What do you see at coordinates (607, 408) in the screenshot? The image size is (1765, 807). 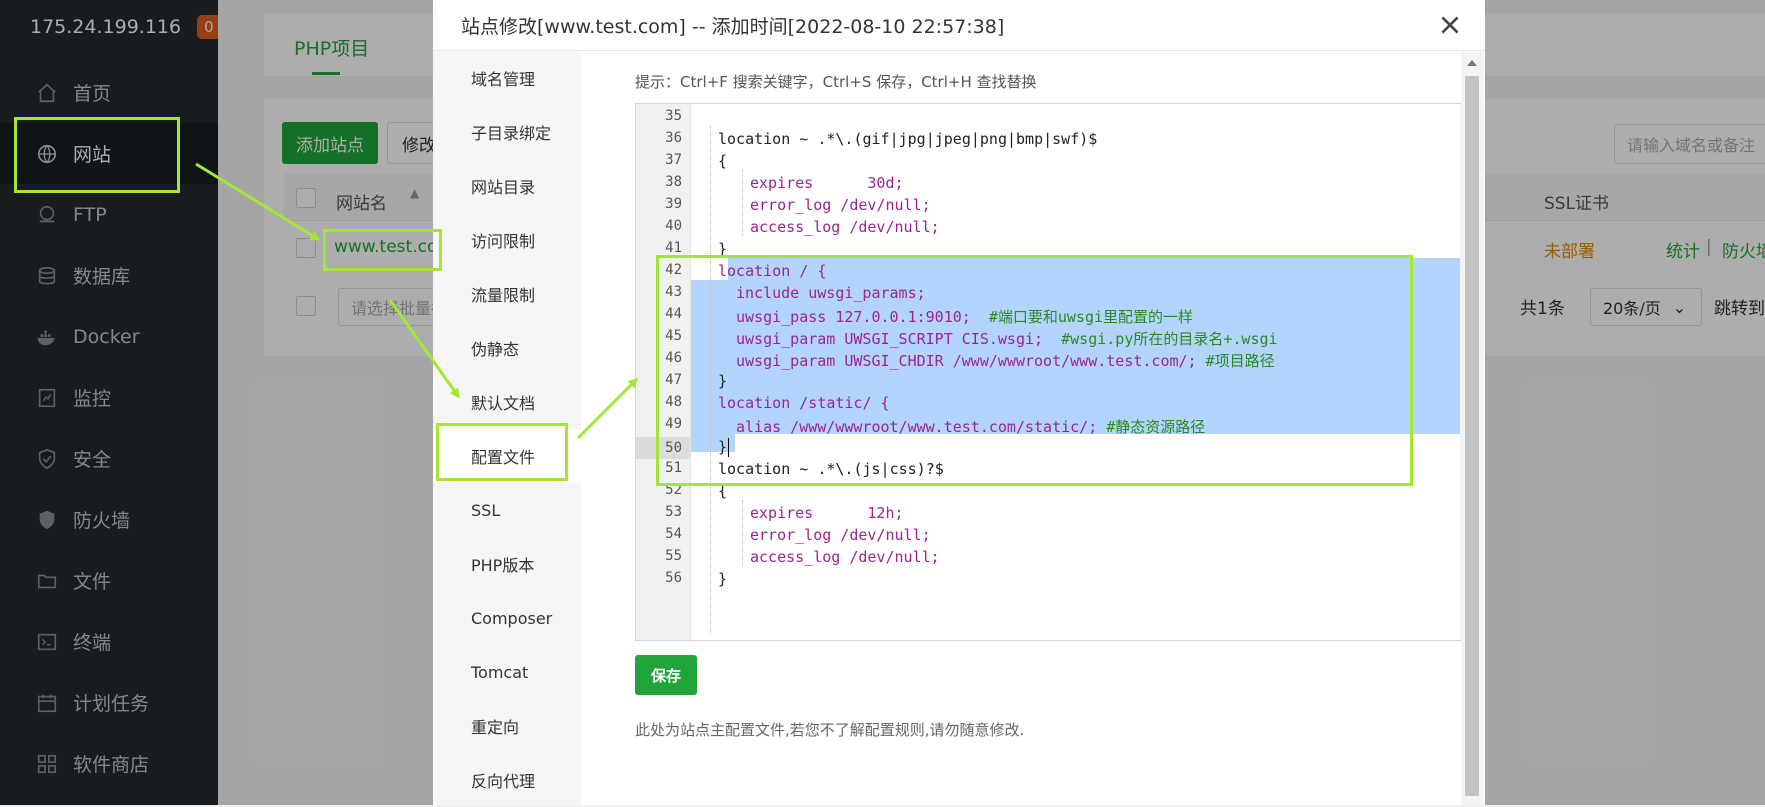 I see `arrow-config-to-code` at bounding box center [607, 408].